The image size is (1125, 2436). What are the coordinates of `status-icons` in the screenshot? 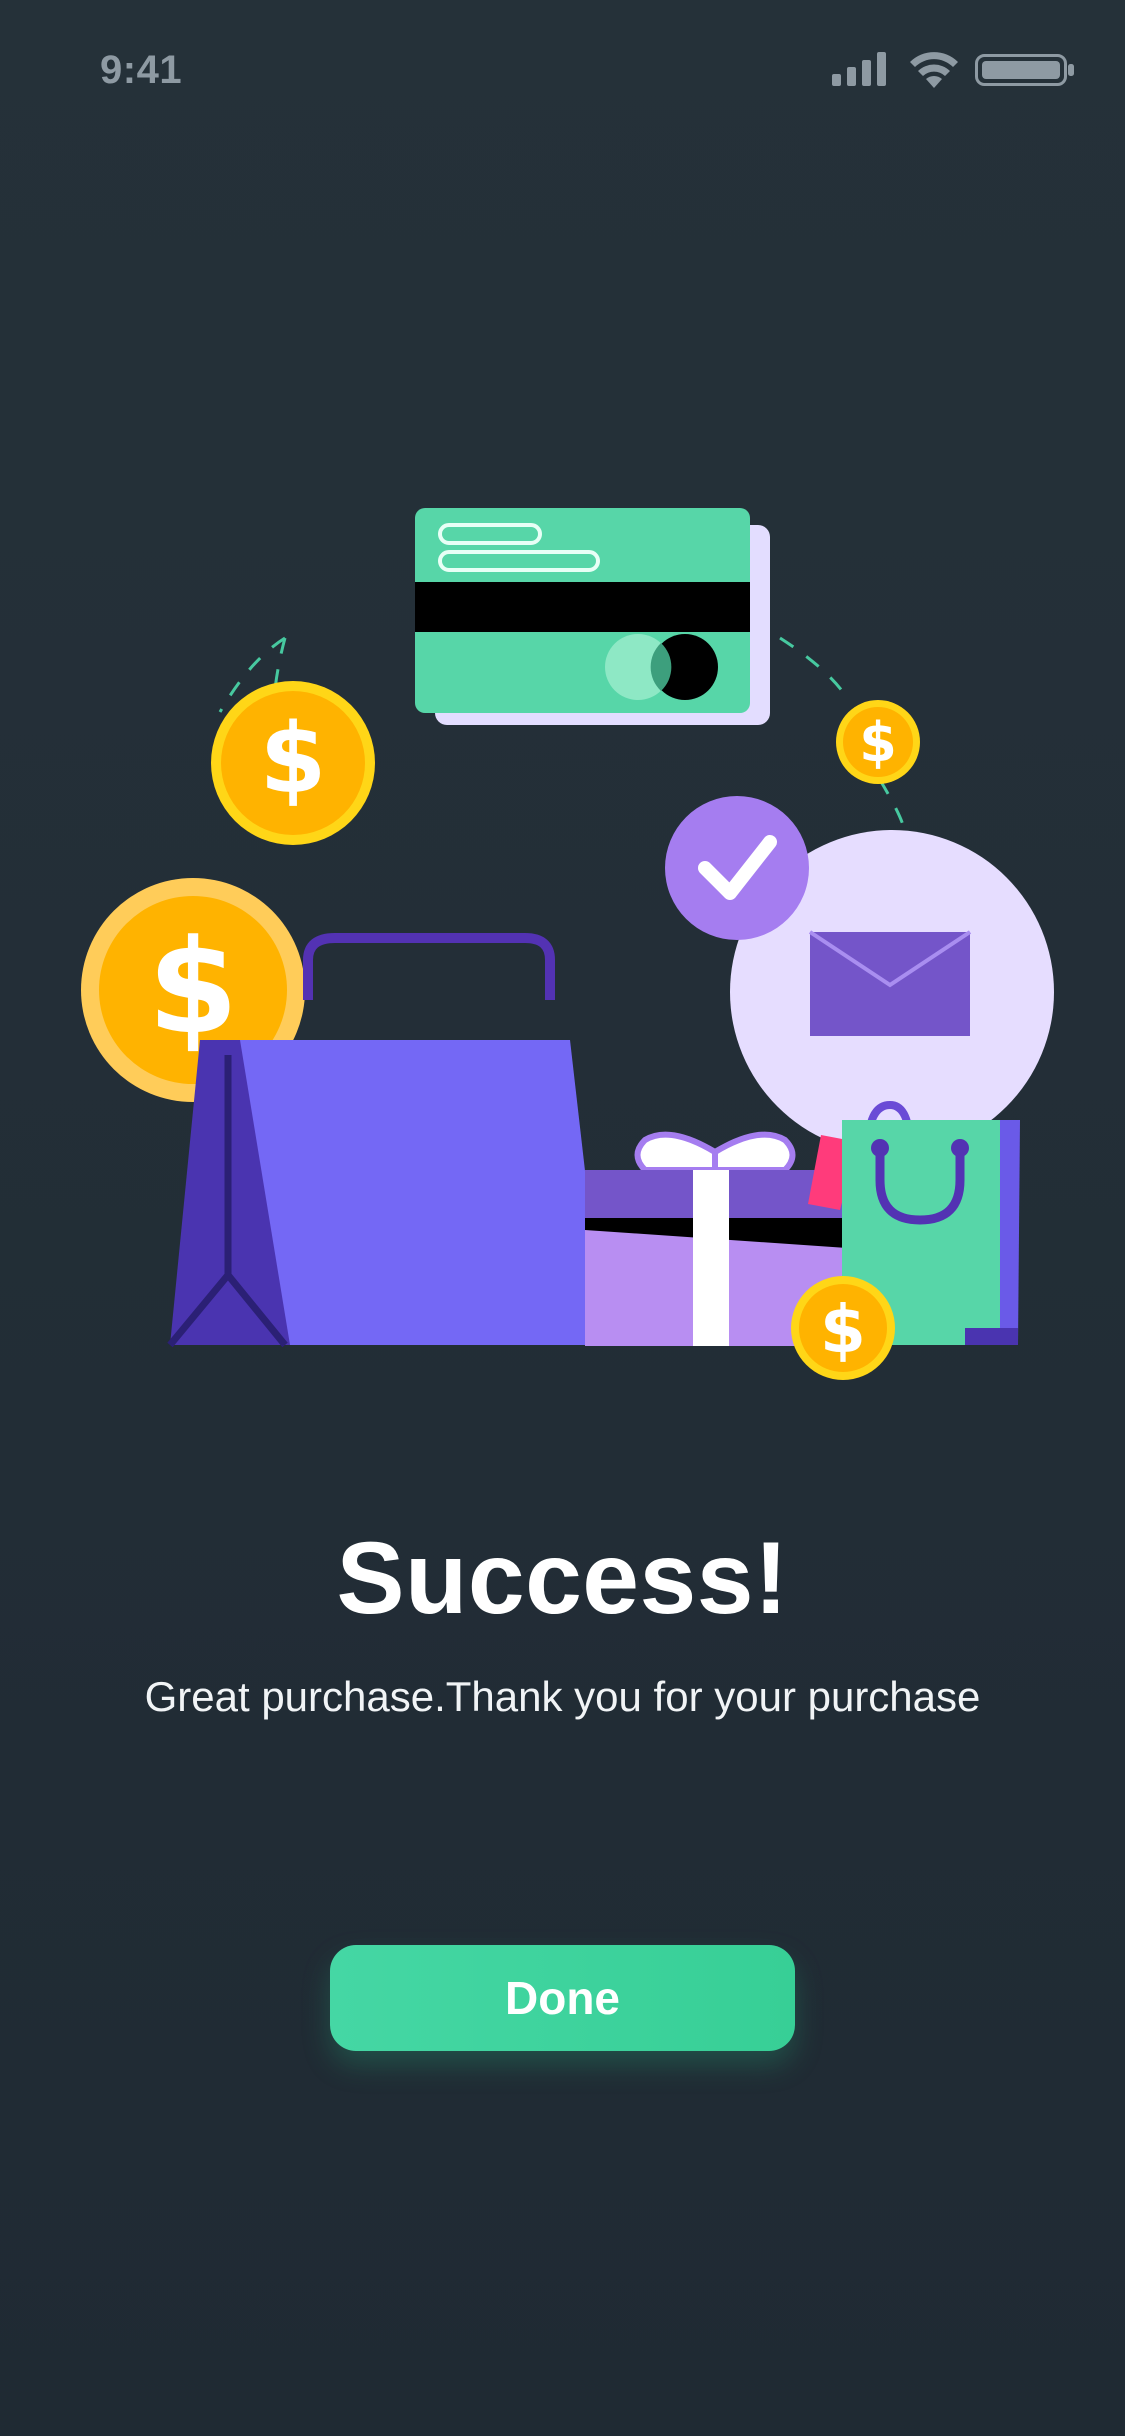 It's located at (945, 70).